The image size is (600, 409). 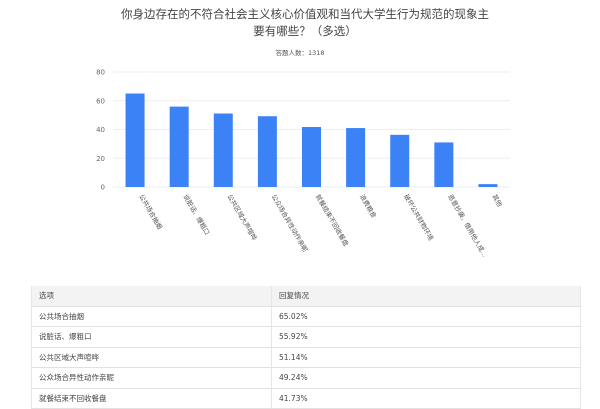 I want to click on x-tick-label: 公众场合异性动作亲昵, so click(x=290, y=223).